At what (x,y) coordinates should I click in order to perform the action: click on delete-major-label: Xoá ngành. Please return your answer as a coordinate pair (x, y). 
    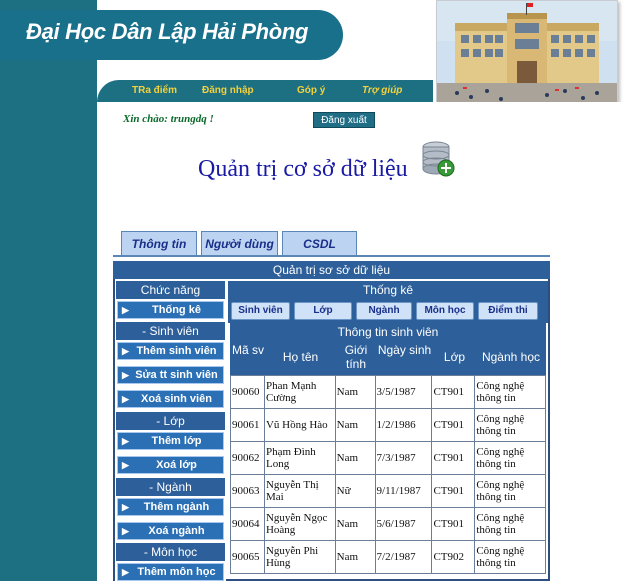
    Looking at the image, I should click on (176, 531).